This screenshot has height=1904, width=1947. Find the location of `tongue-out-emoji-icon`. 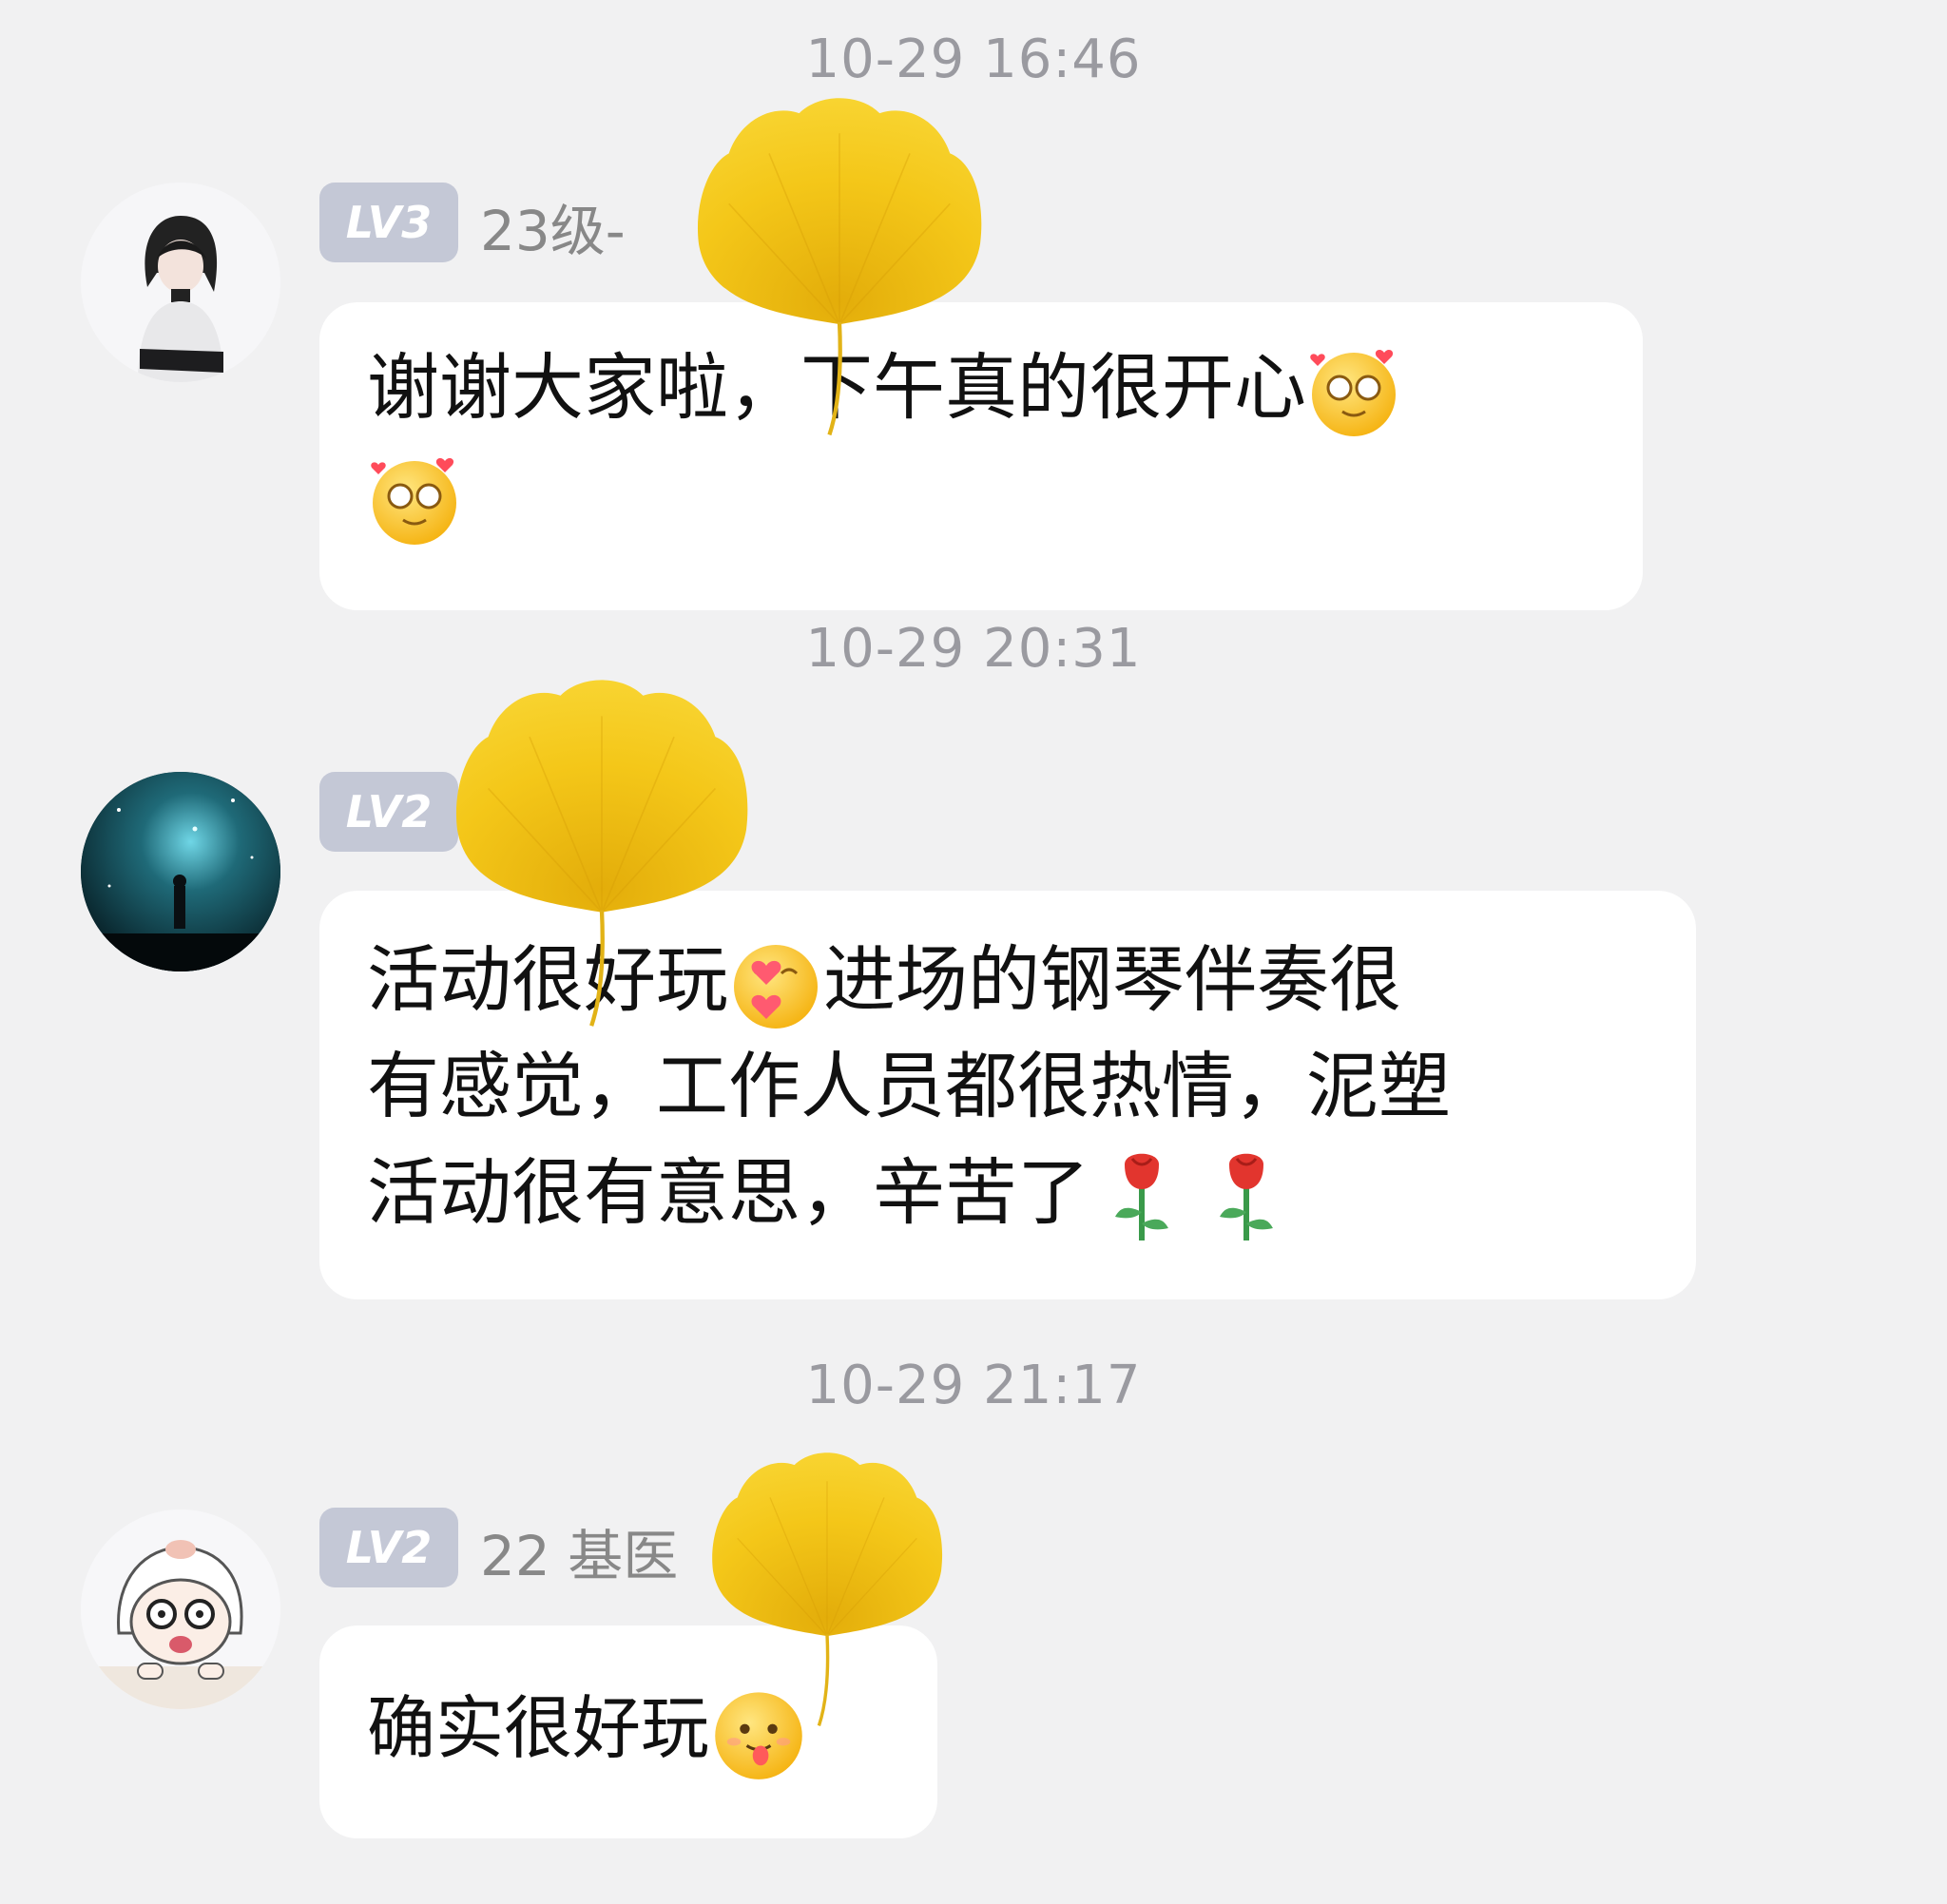

tongue-out-emoji-icon is located at coordinates (758, 1735).